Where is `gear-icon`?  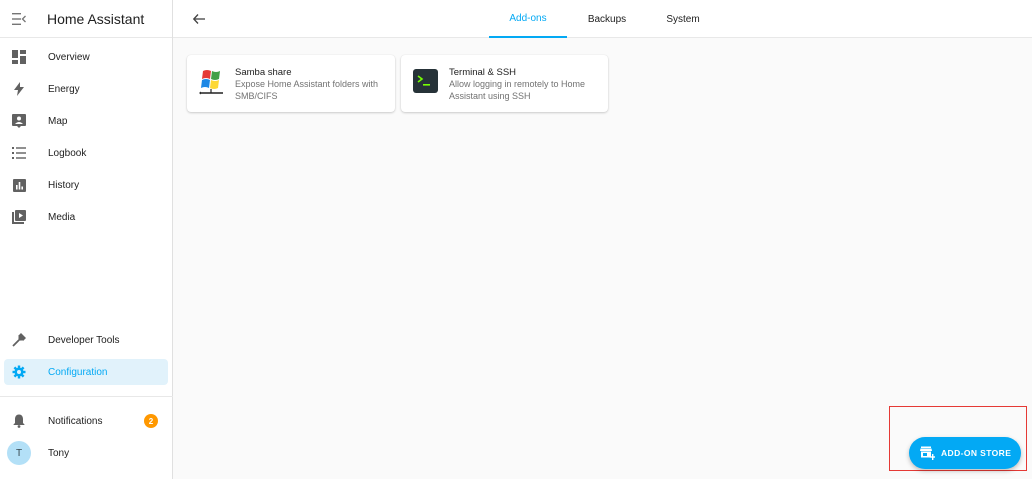
gear-icon is located at coordinates (19, 372).